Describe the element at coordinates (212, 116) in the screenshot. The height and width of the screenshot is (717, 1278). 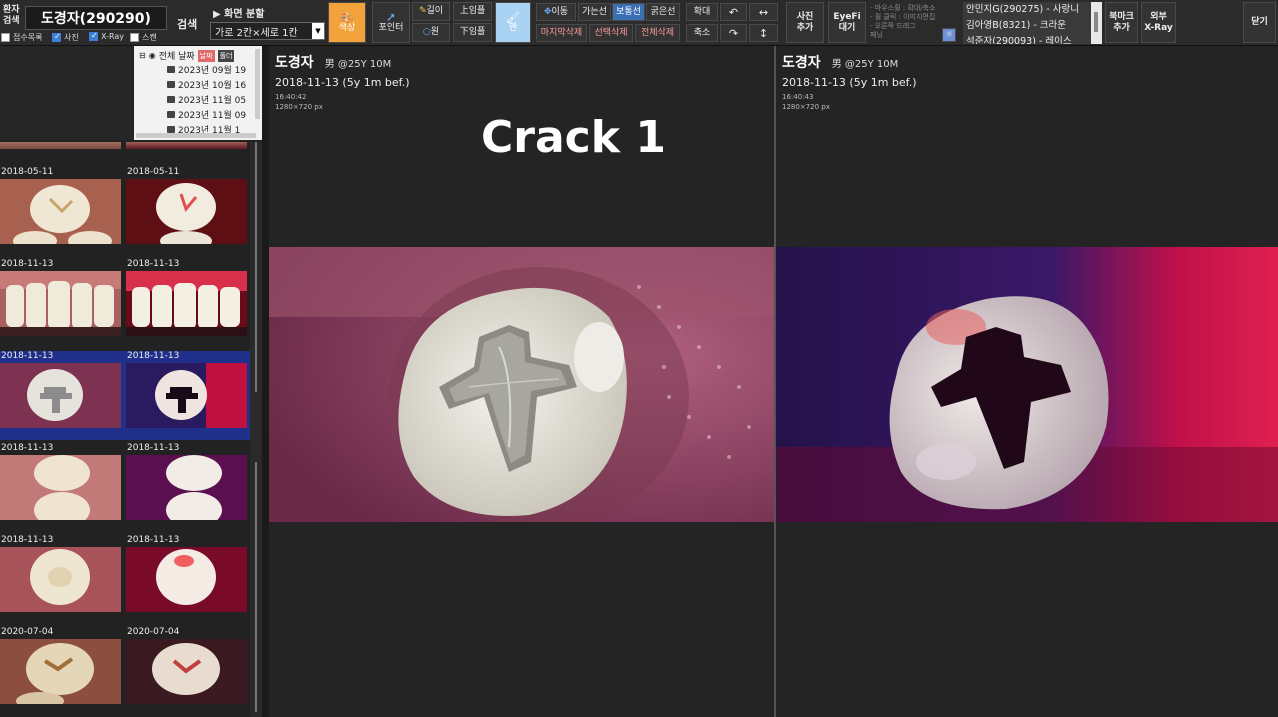
I see `tree-node-label: 2023년 11월 09` at that location.